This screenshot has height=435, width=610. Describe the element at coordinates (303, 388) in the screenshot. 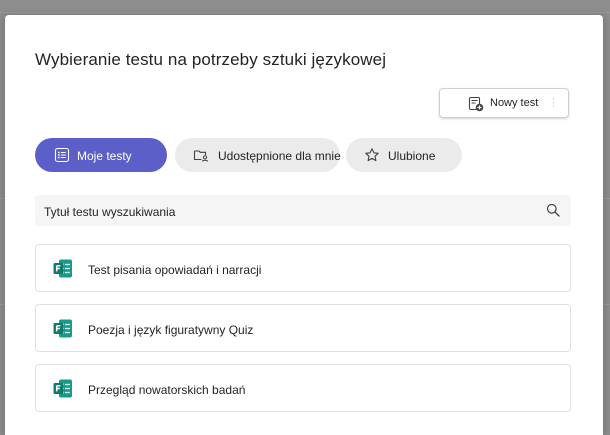

I see `list-item: Przegląd nowatorskich badań` at that location.